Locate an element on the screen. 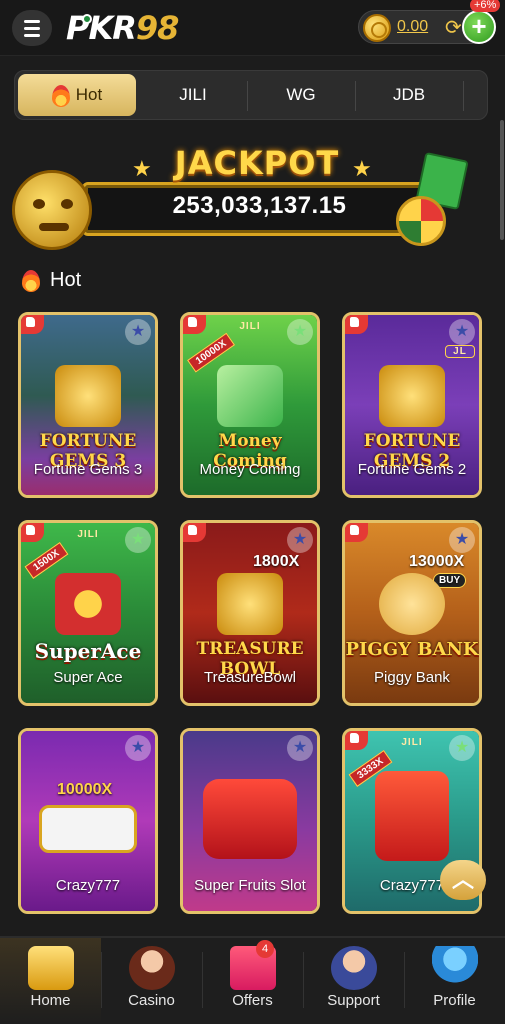 This screenshot has width=505, height=1024. tab-wg: WG is located at coordinates (301, 95).